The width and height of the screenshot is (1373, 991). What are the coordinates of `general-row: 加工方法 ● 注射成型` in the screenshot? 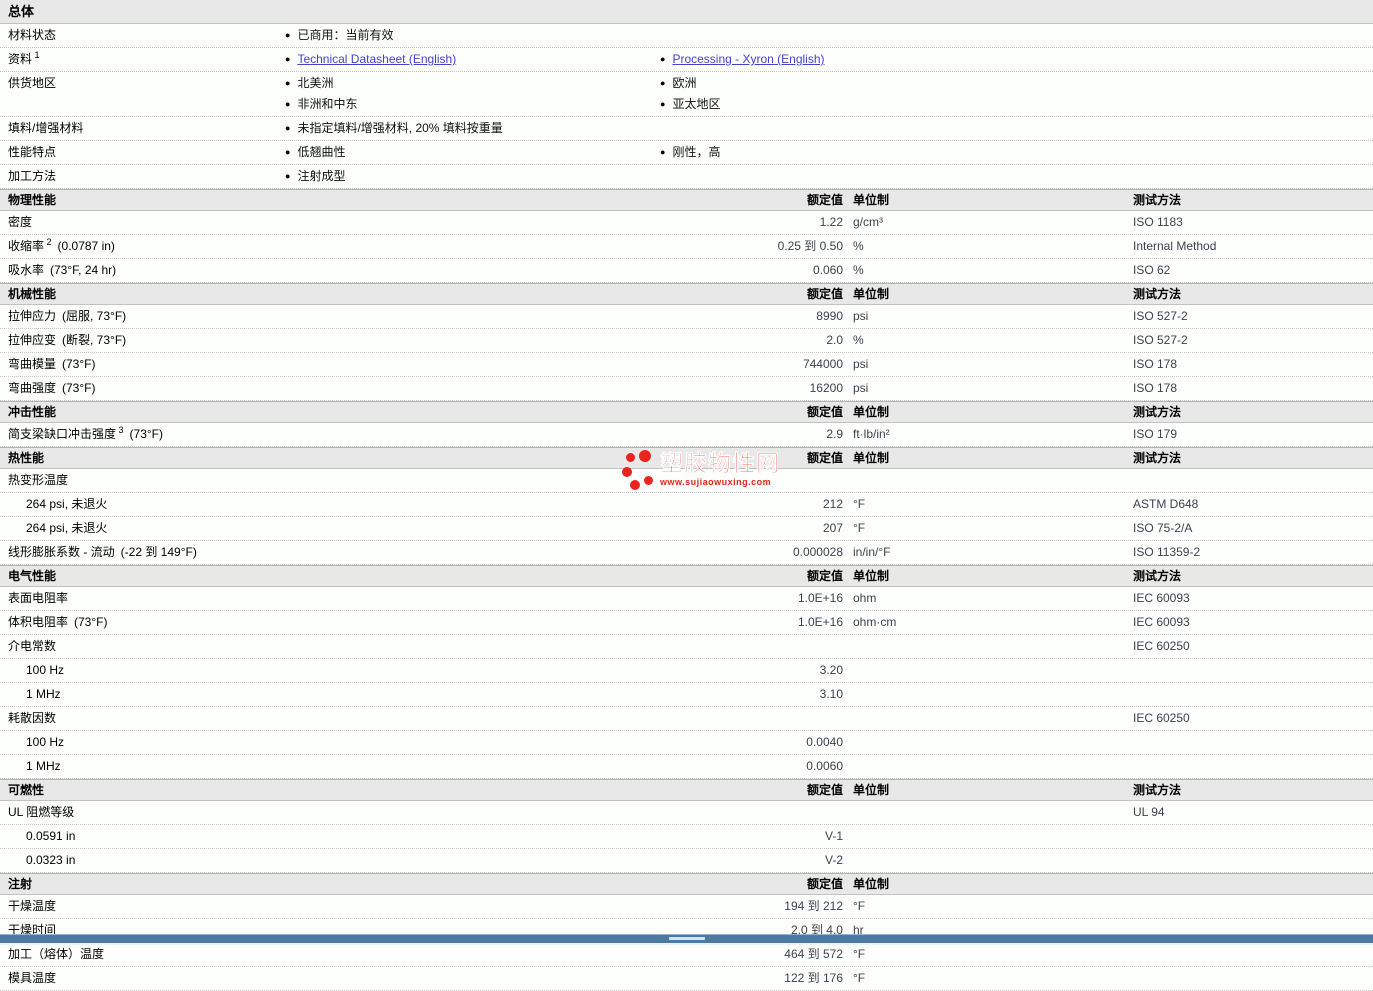 It's located at (686, 177).